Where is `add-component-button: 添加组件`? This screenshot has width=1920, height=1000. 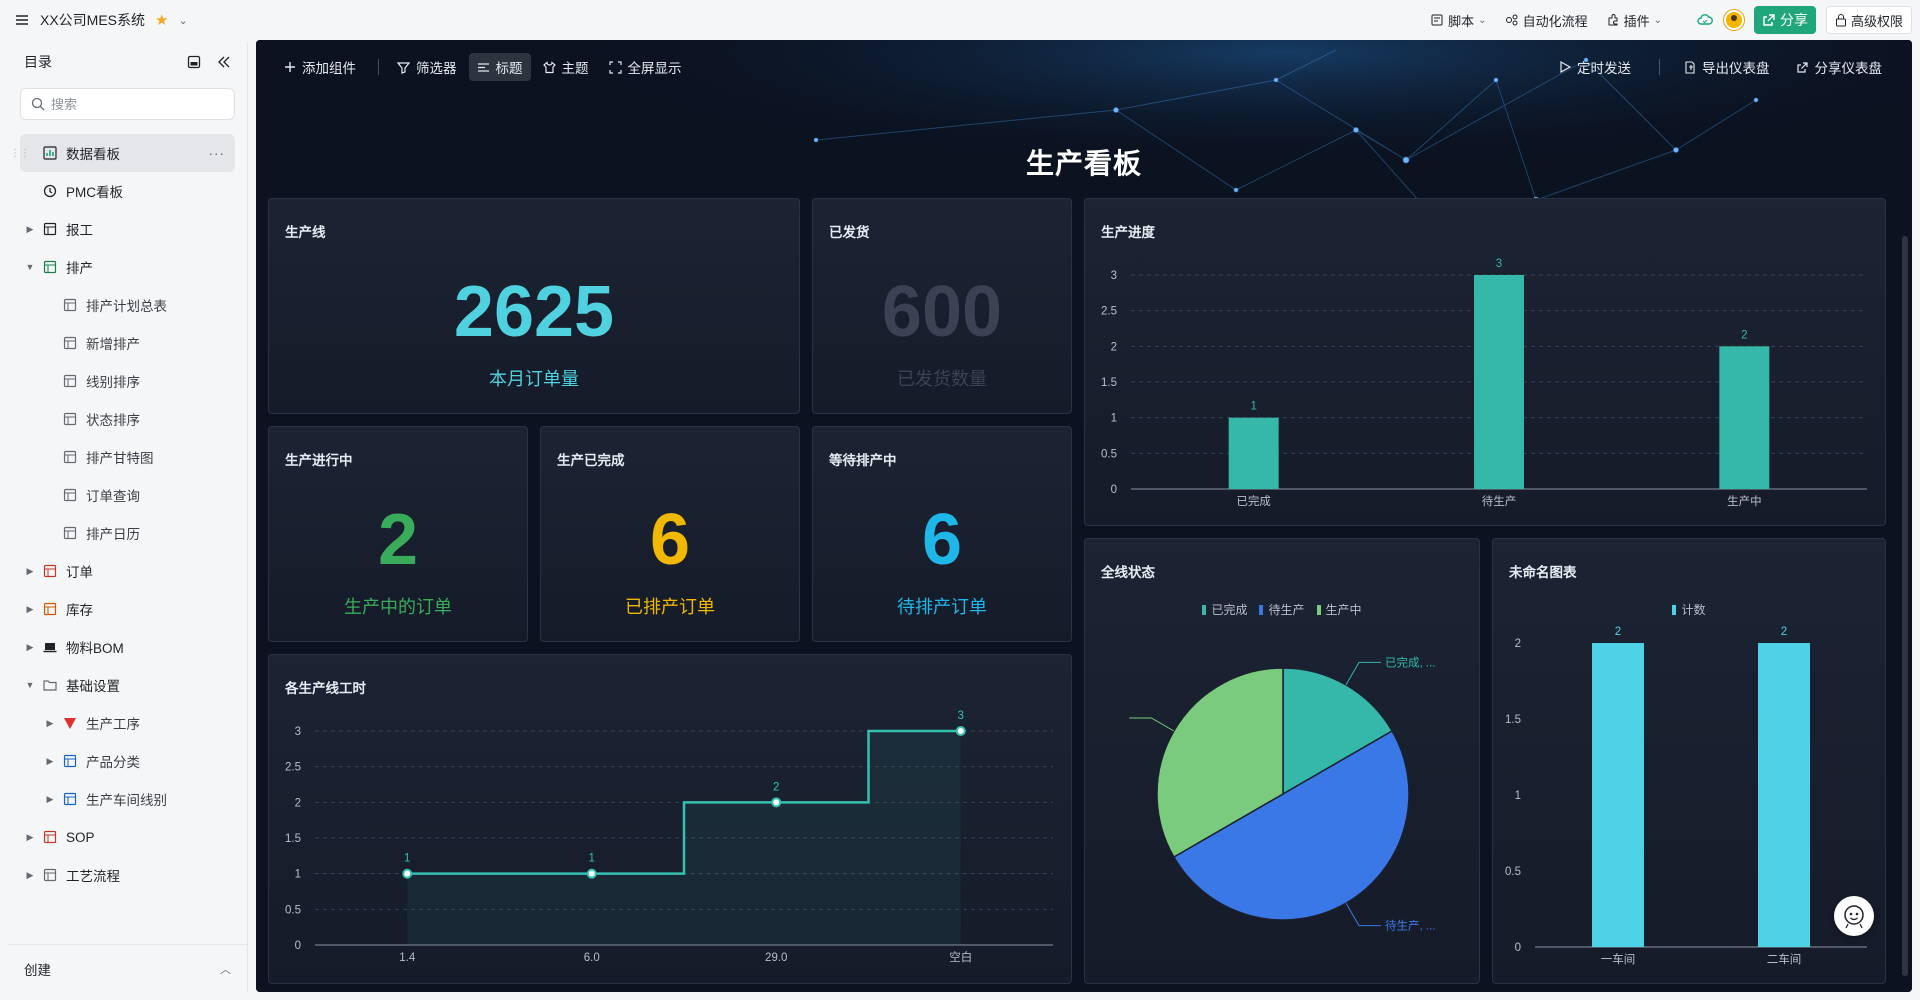
add-component-button: 添加组件 is located at coordinates (320, 67).